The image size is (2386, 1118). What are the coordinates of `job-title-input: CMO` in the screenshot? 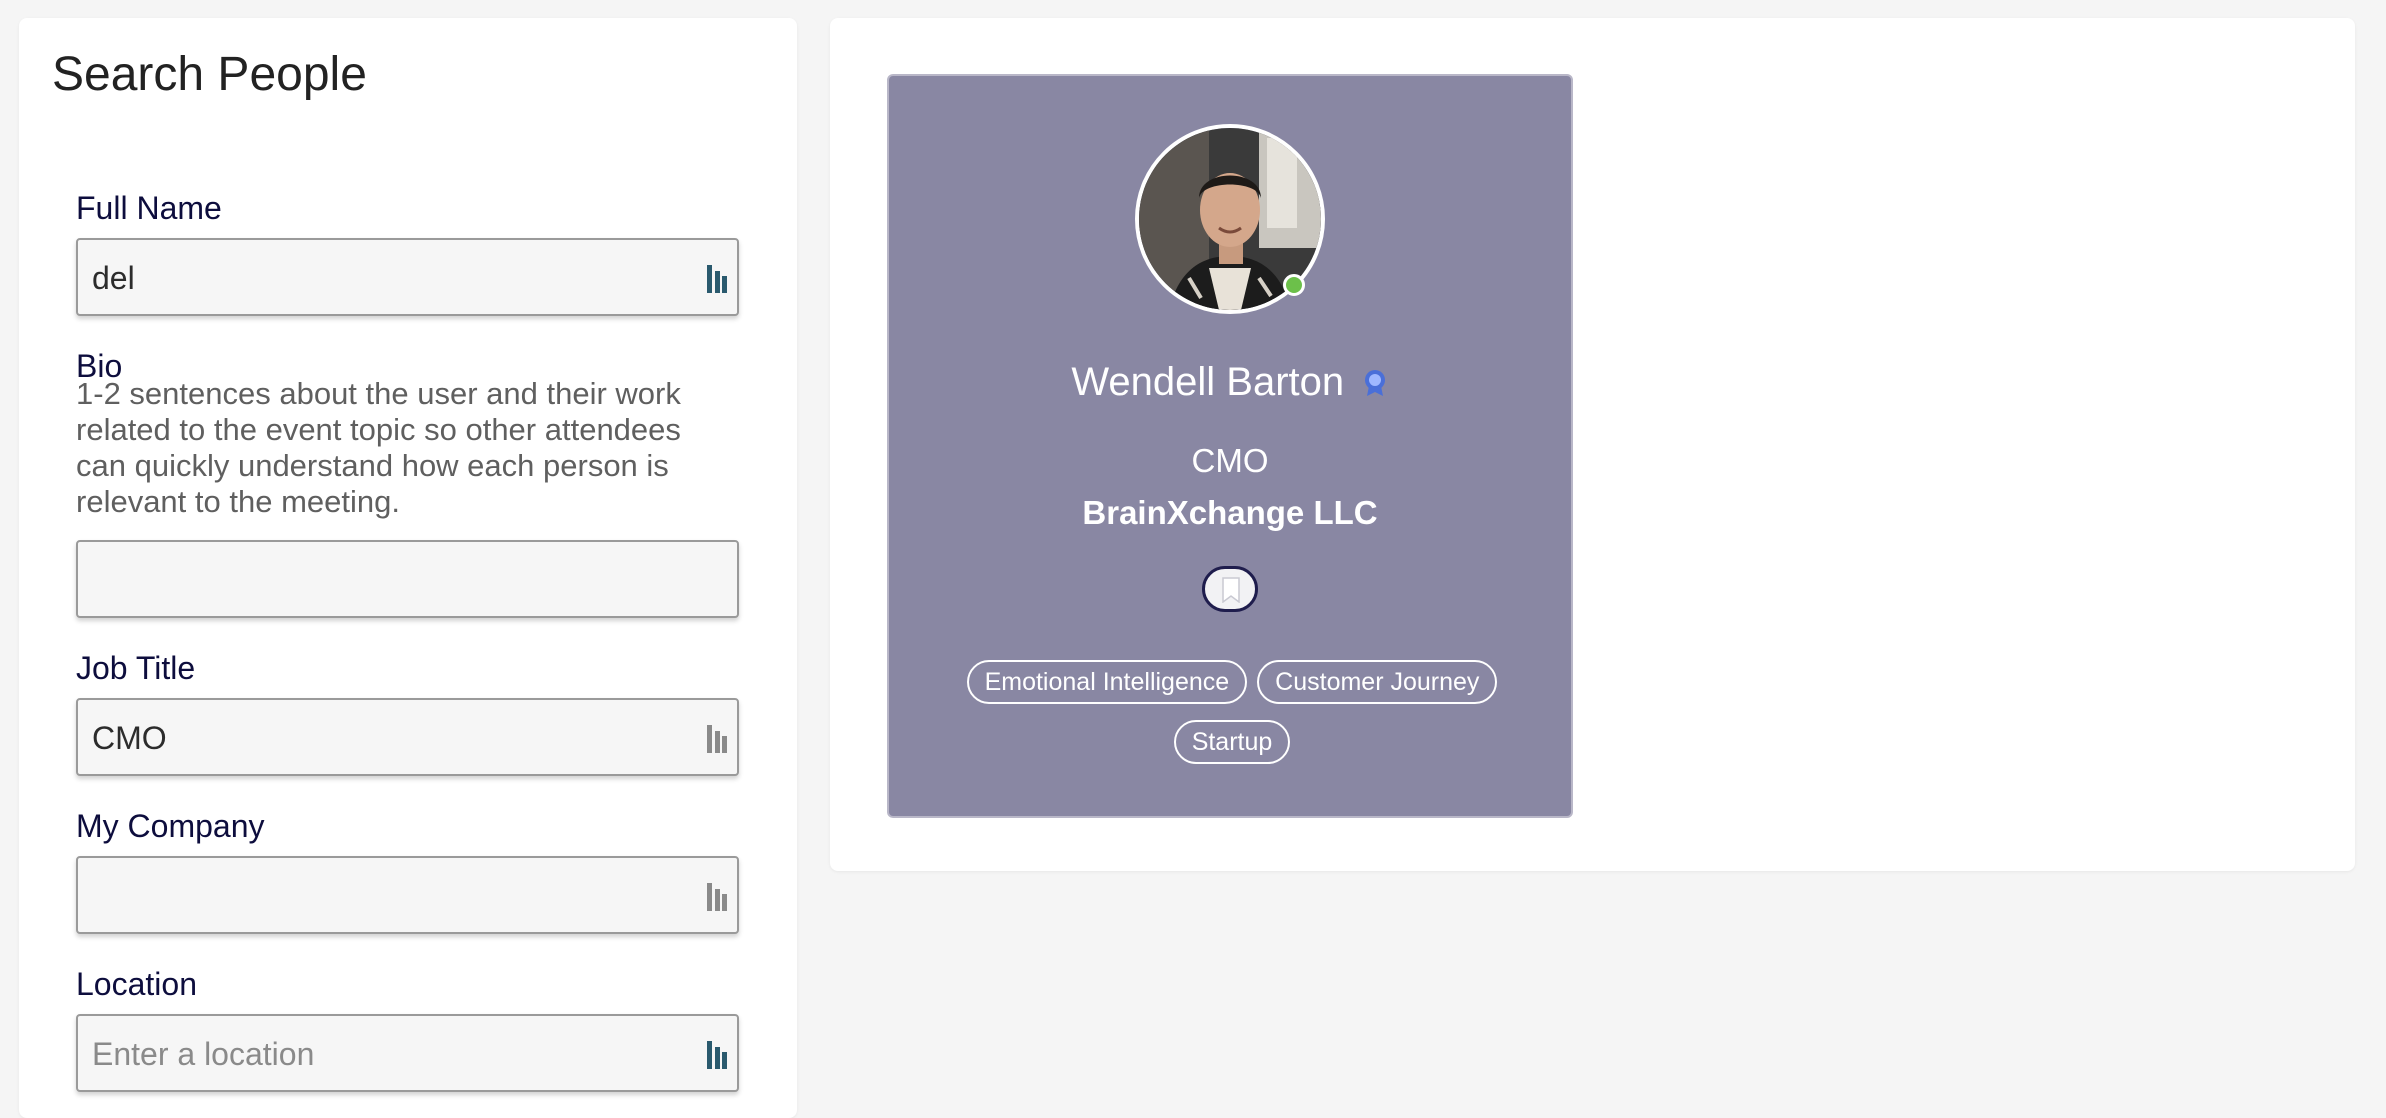 It's located at (407, 737).